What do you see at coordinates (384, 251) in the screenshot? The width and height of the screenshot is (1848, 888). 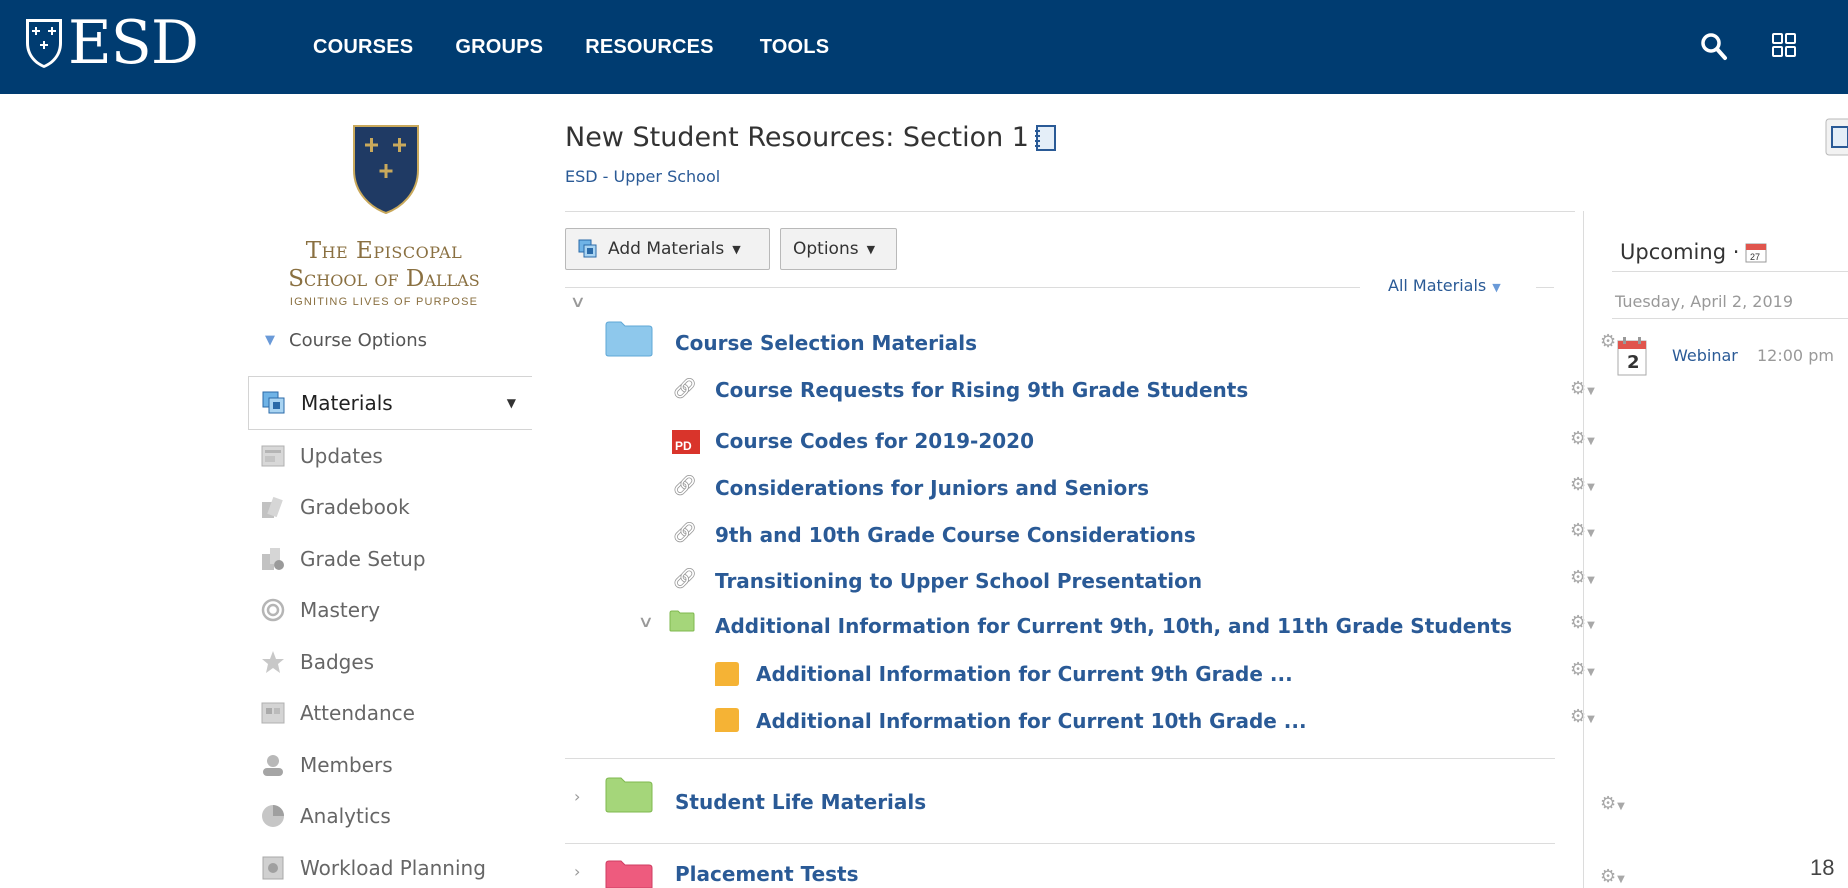 I see `school-name-line1: The Episcopal` at bounding box center [384, 251].